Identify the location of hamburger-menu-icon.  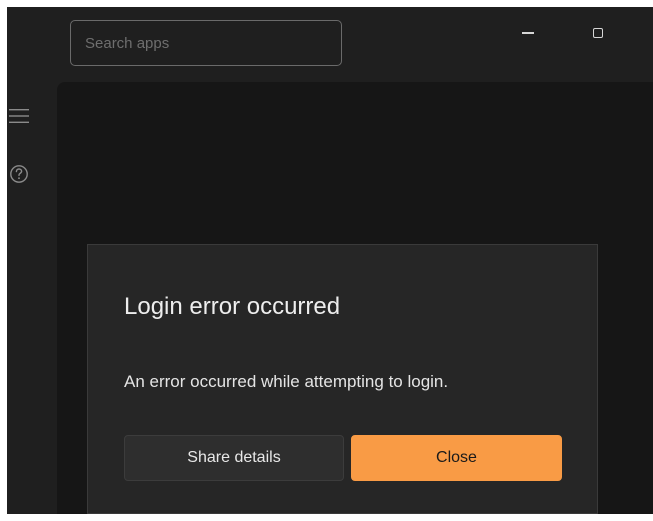
(19, 116).